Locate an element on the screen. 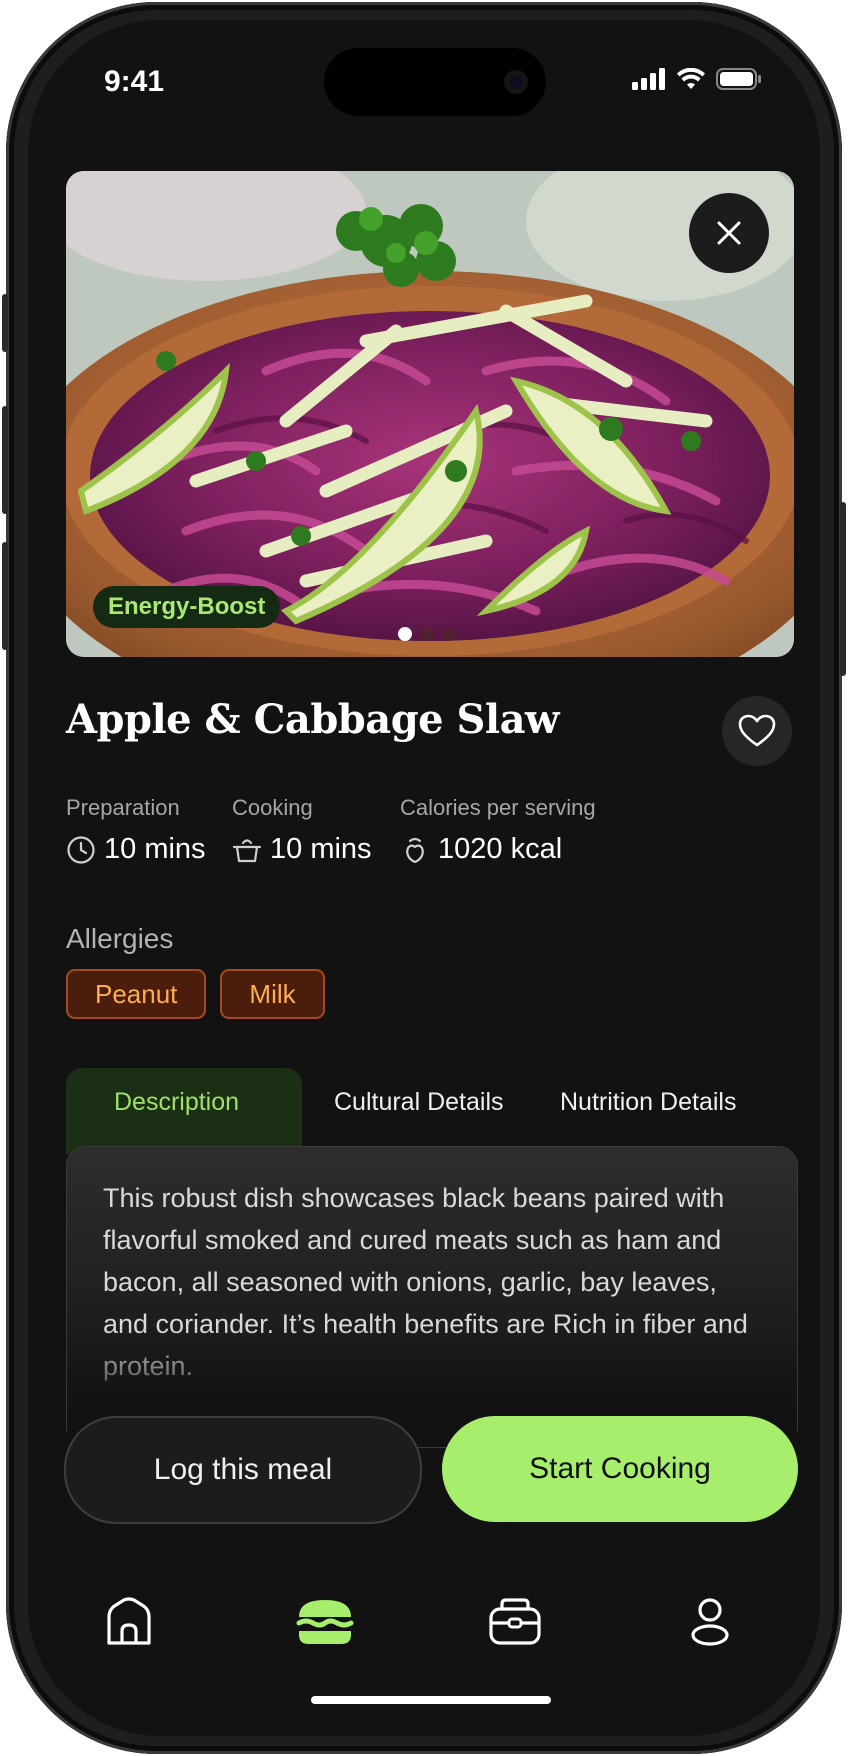 The image size is (850, 1756). battery-icon is located at coordinates (738, 79).